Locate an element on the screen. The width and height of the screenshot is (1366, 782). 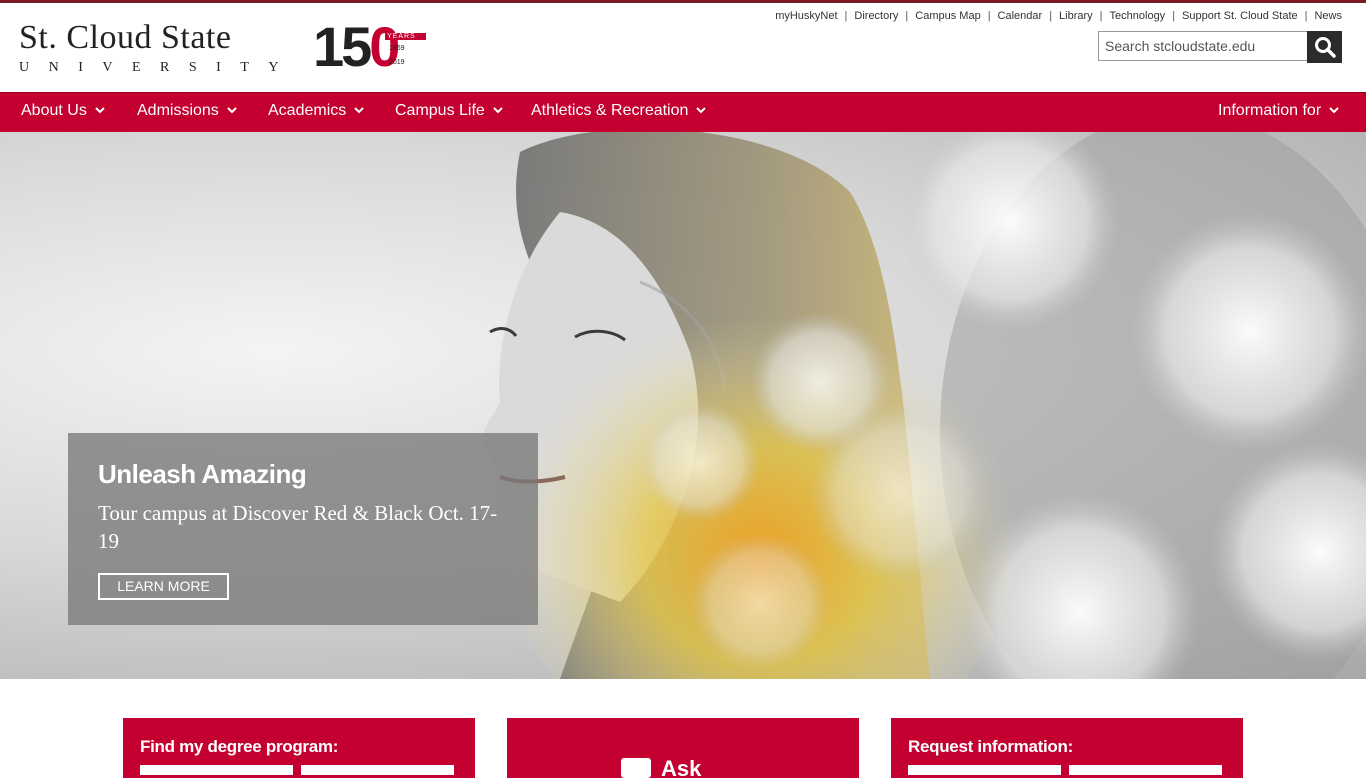
anniversary-end-year: 2019 is located at coordinates (397, 62).